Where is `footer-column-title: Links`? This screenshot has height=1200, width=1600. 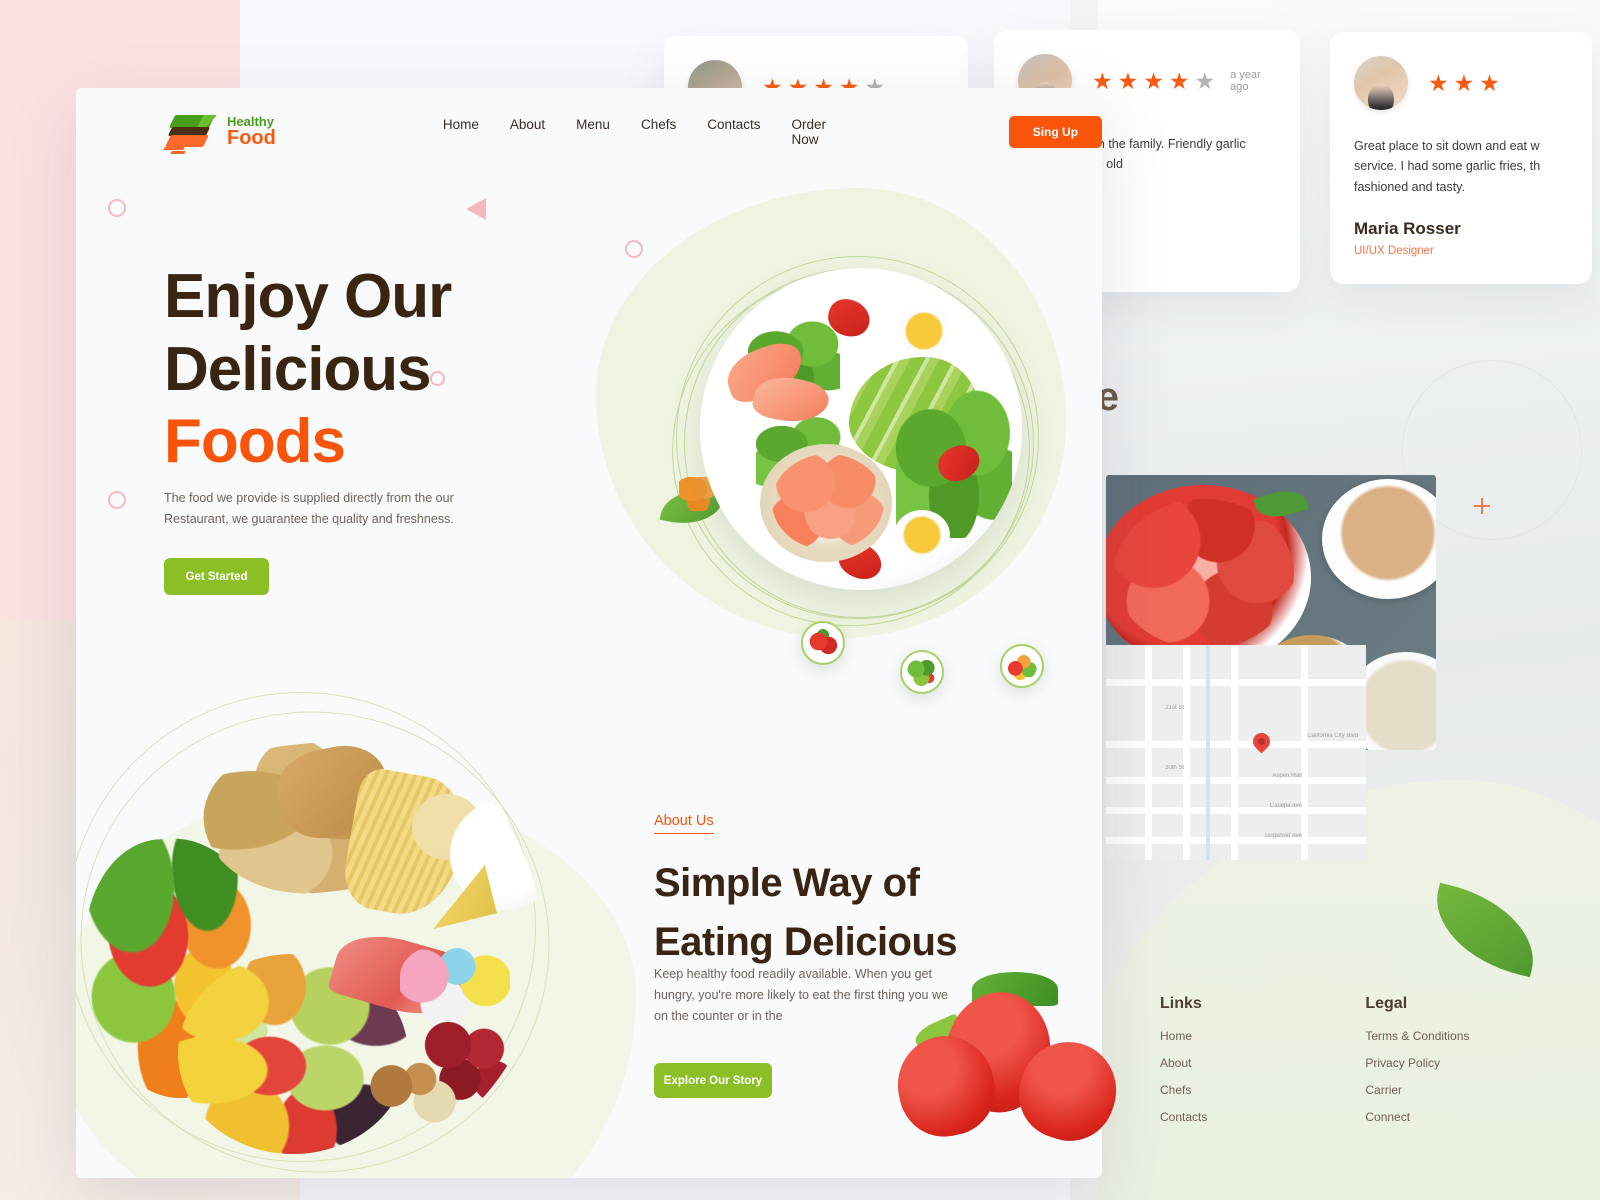 footer-column-title: Links is located at coordinates (1181, 1003).